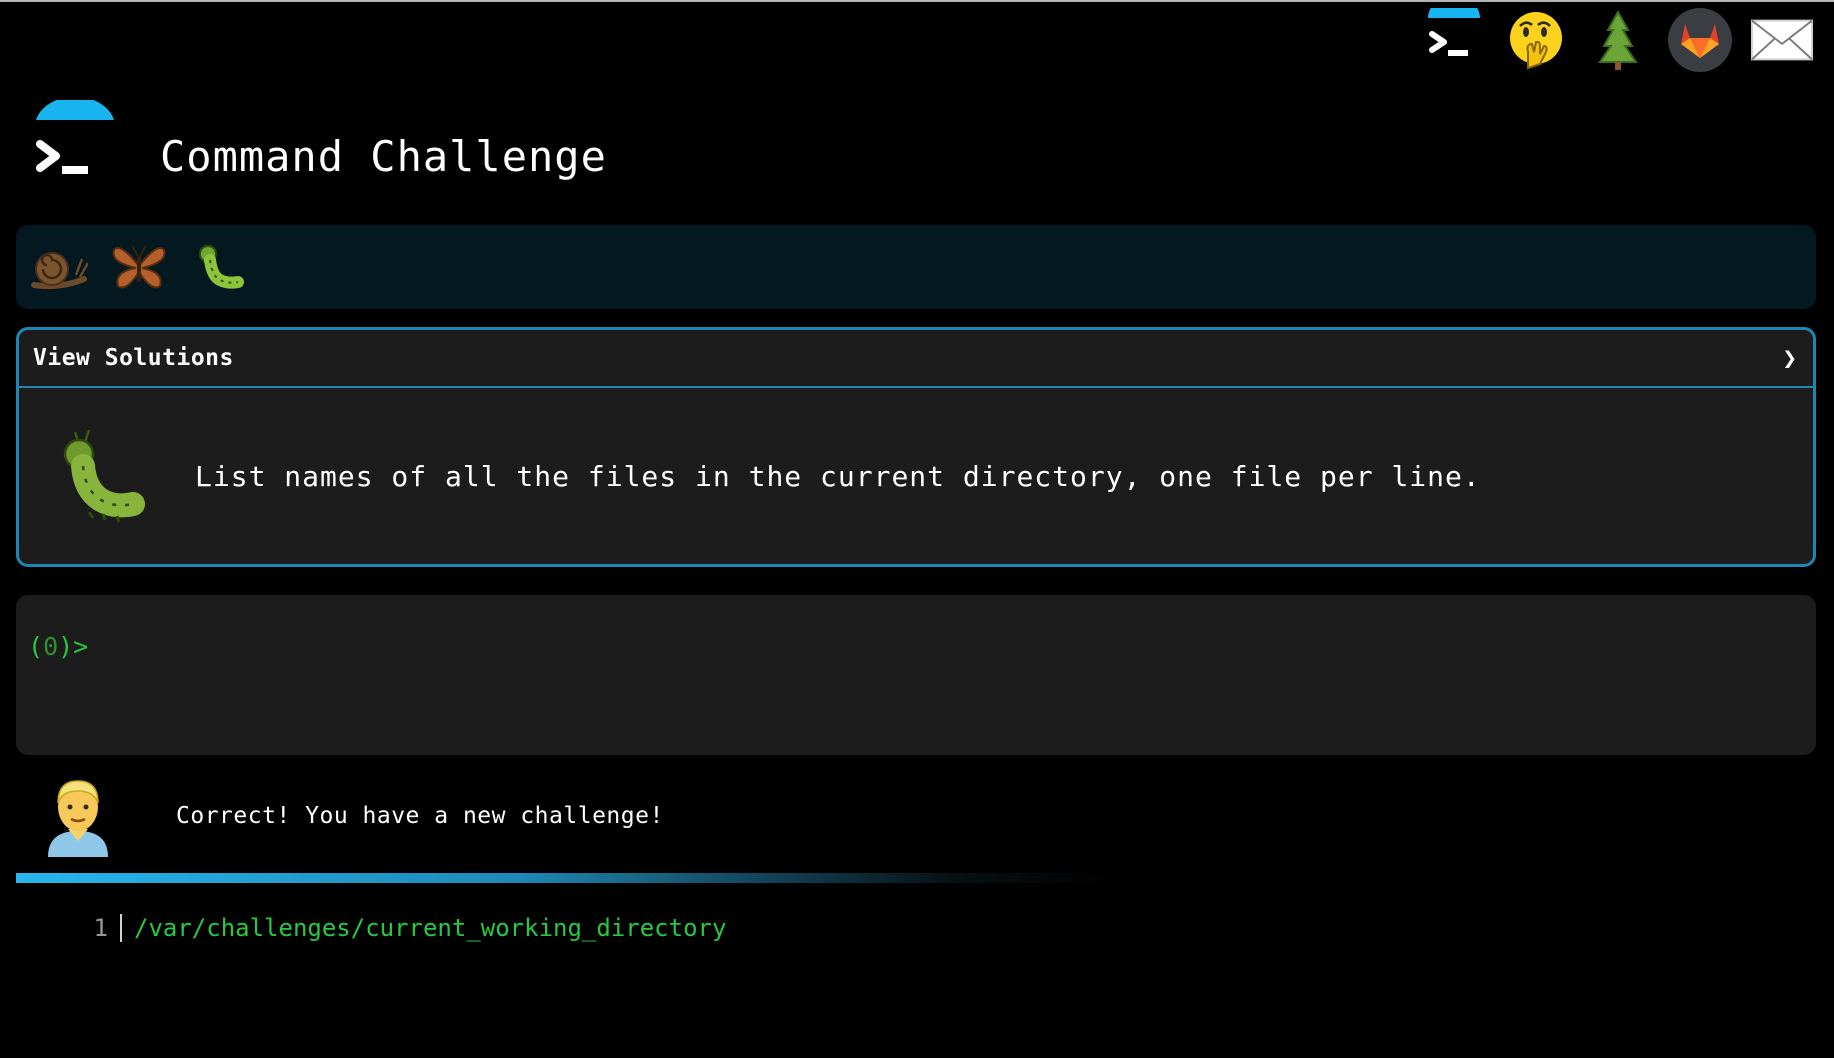 The height and width of the screenshot is (1058, 1834). What do you see at coordinates (121, 928) in the screenshot?
I see `line-separator` at bounding box center [121, 928].